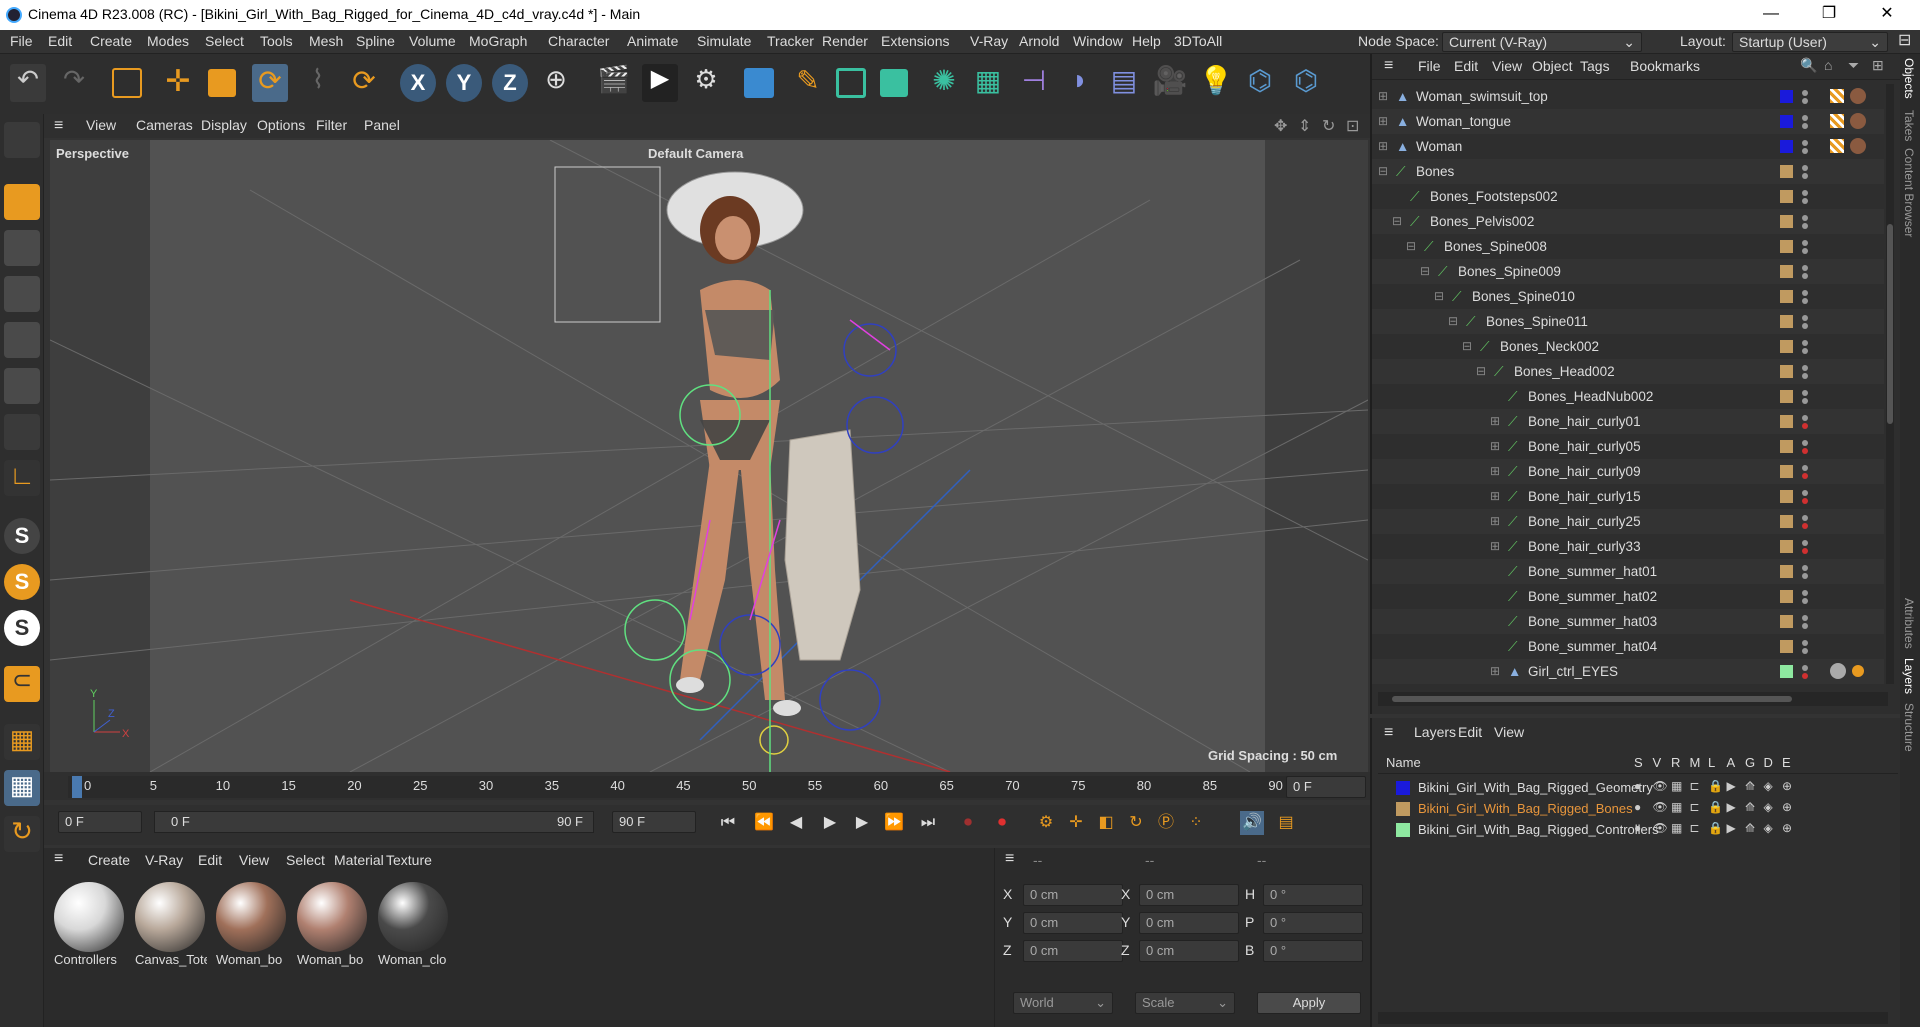 The image size is (1920, 1027). I want to click on object-row-bone-hair-curly01: ⊞ ⟋ Bone_hair_curly01, so click(1628, 421).